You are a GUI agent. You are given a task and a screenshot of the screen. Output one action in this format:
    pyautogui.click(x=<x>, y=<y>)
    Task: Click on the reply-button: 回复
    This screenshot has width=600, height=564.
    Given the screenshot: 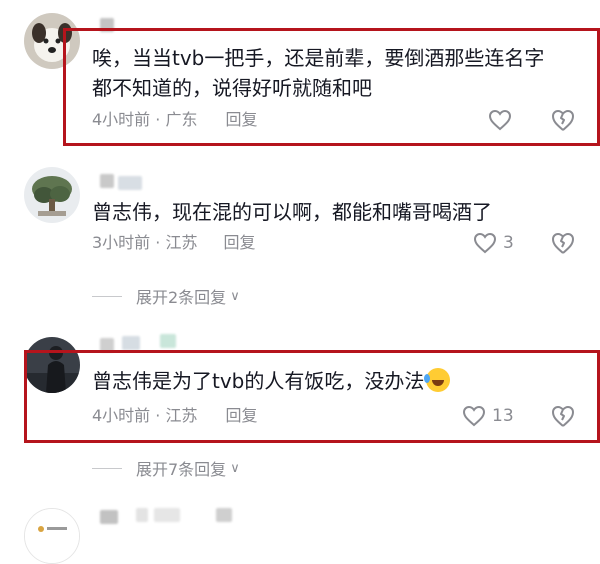 What is the action you would take?
    pyautogui.click(x=239, y=243)
    